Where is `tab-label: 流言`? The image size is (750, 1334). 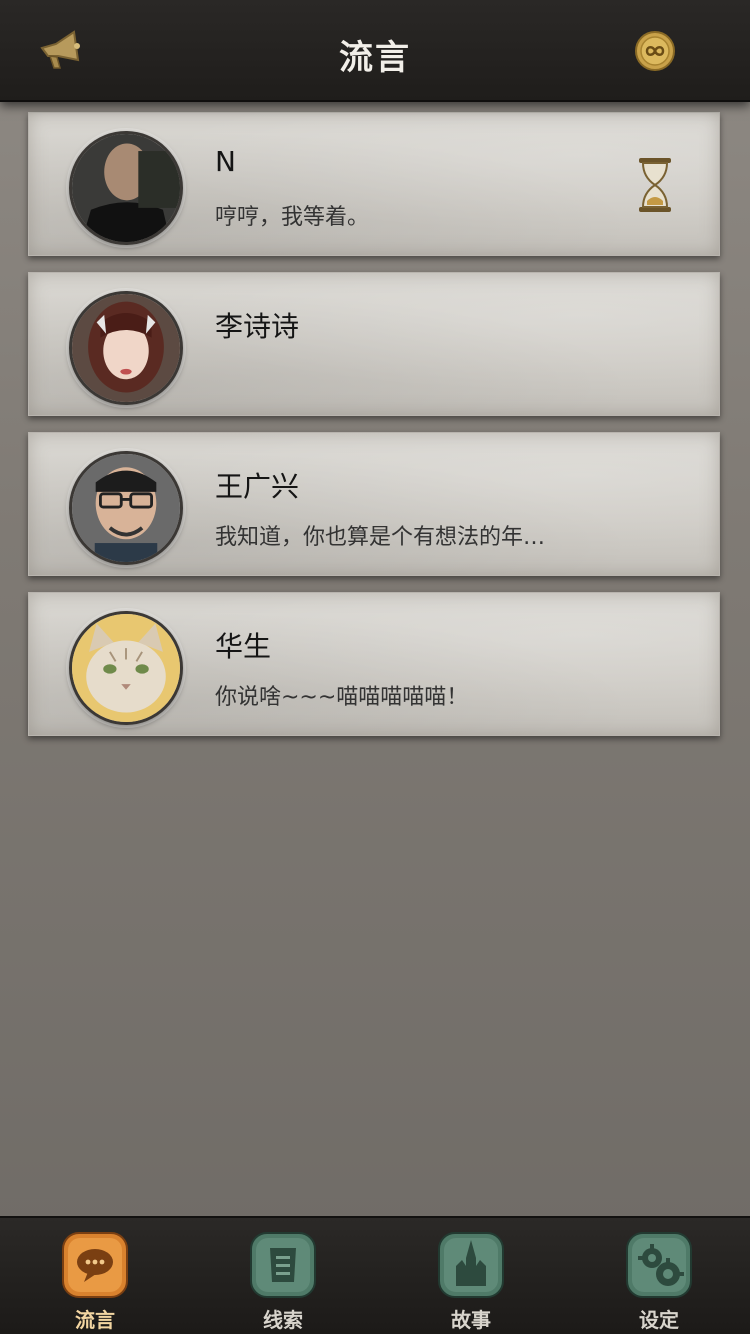 tab-label: 流言 is located at coordinates (95, 1320).